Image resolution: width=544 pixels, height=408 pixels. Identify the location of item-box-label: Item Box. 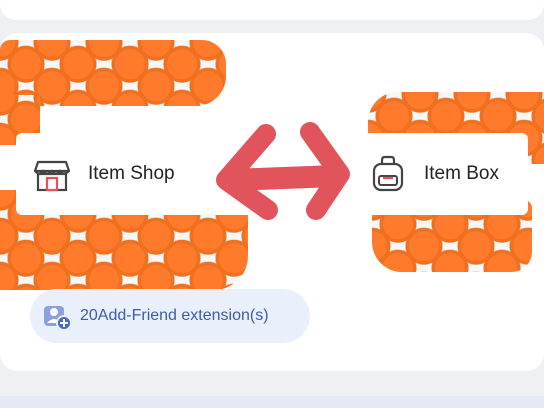
(461, 173).